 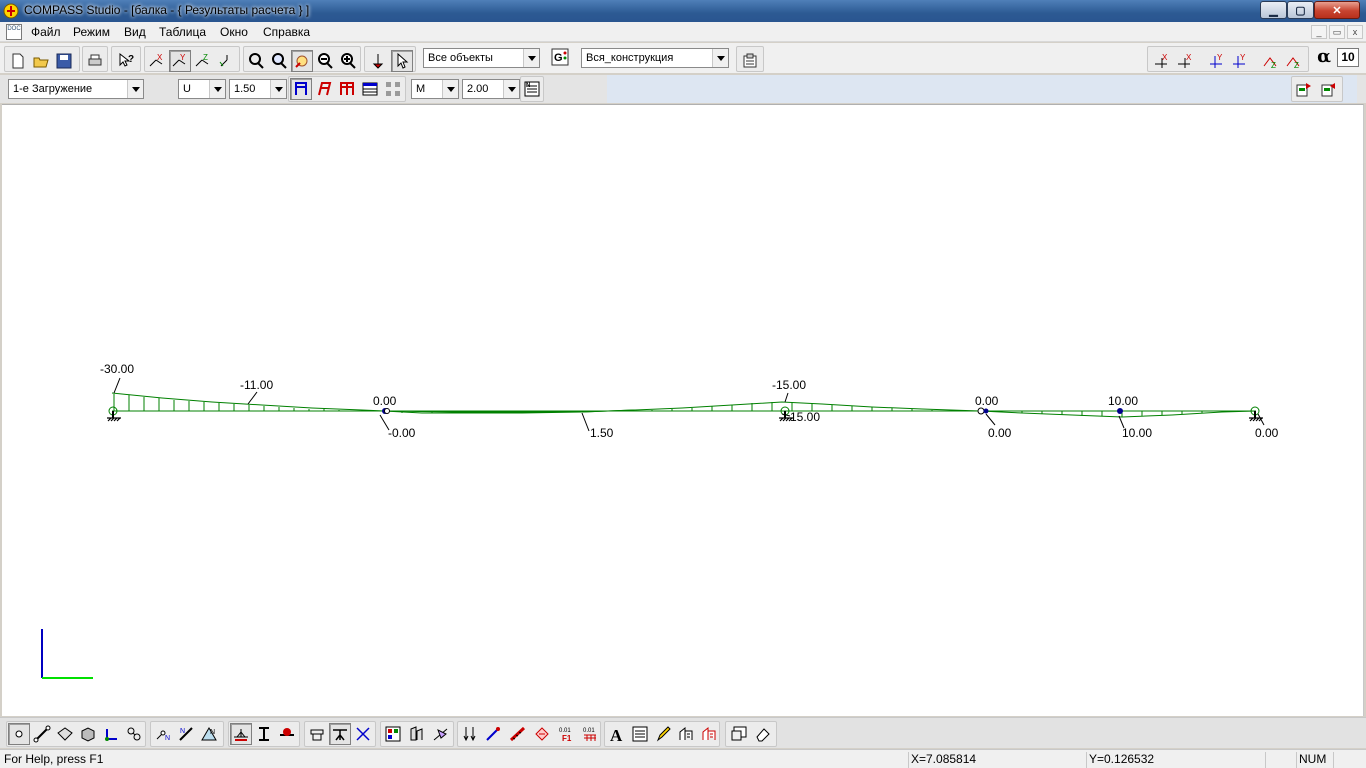 I want to click on building-red-icon, so click(x=709, y=734).